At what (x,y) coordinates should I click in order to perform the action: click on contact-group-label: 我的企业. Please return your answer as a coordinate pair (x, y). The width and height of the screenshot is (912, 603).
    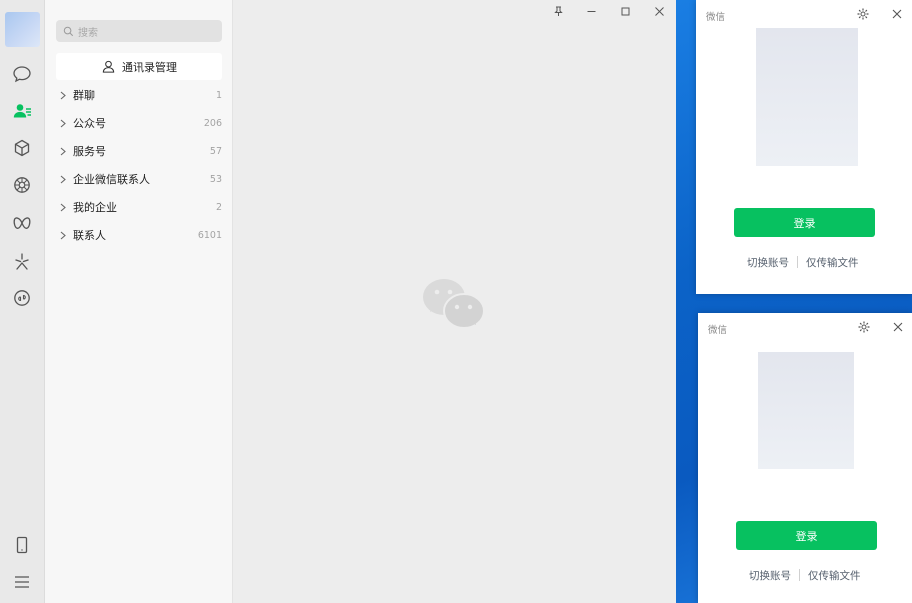
    Looking at the image, I should click on (95, 207).